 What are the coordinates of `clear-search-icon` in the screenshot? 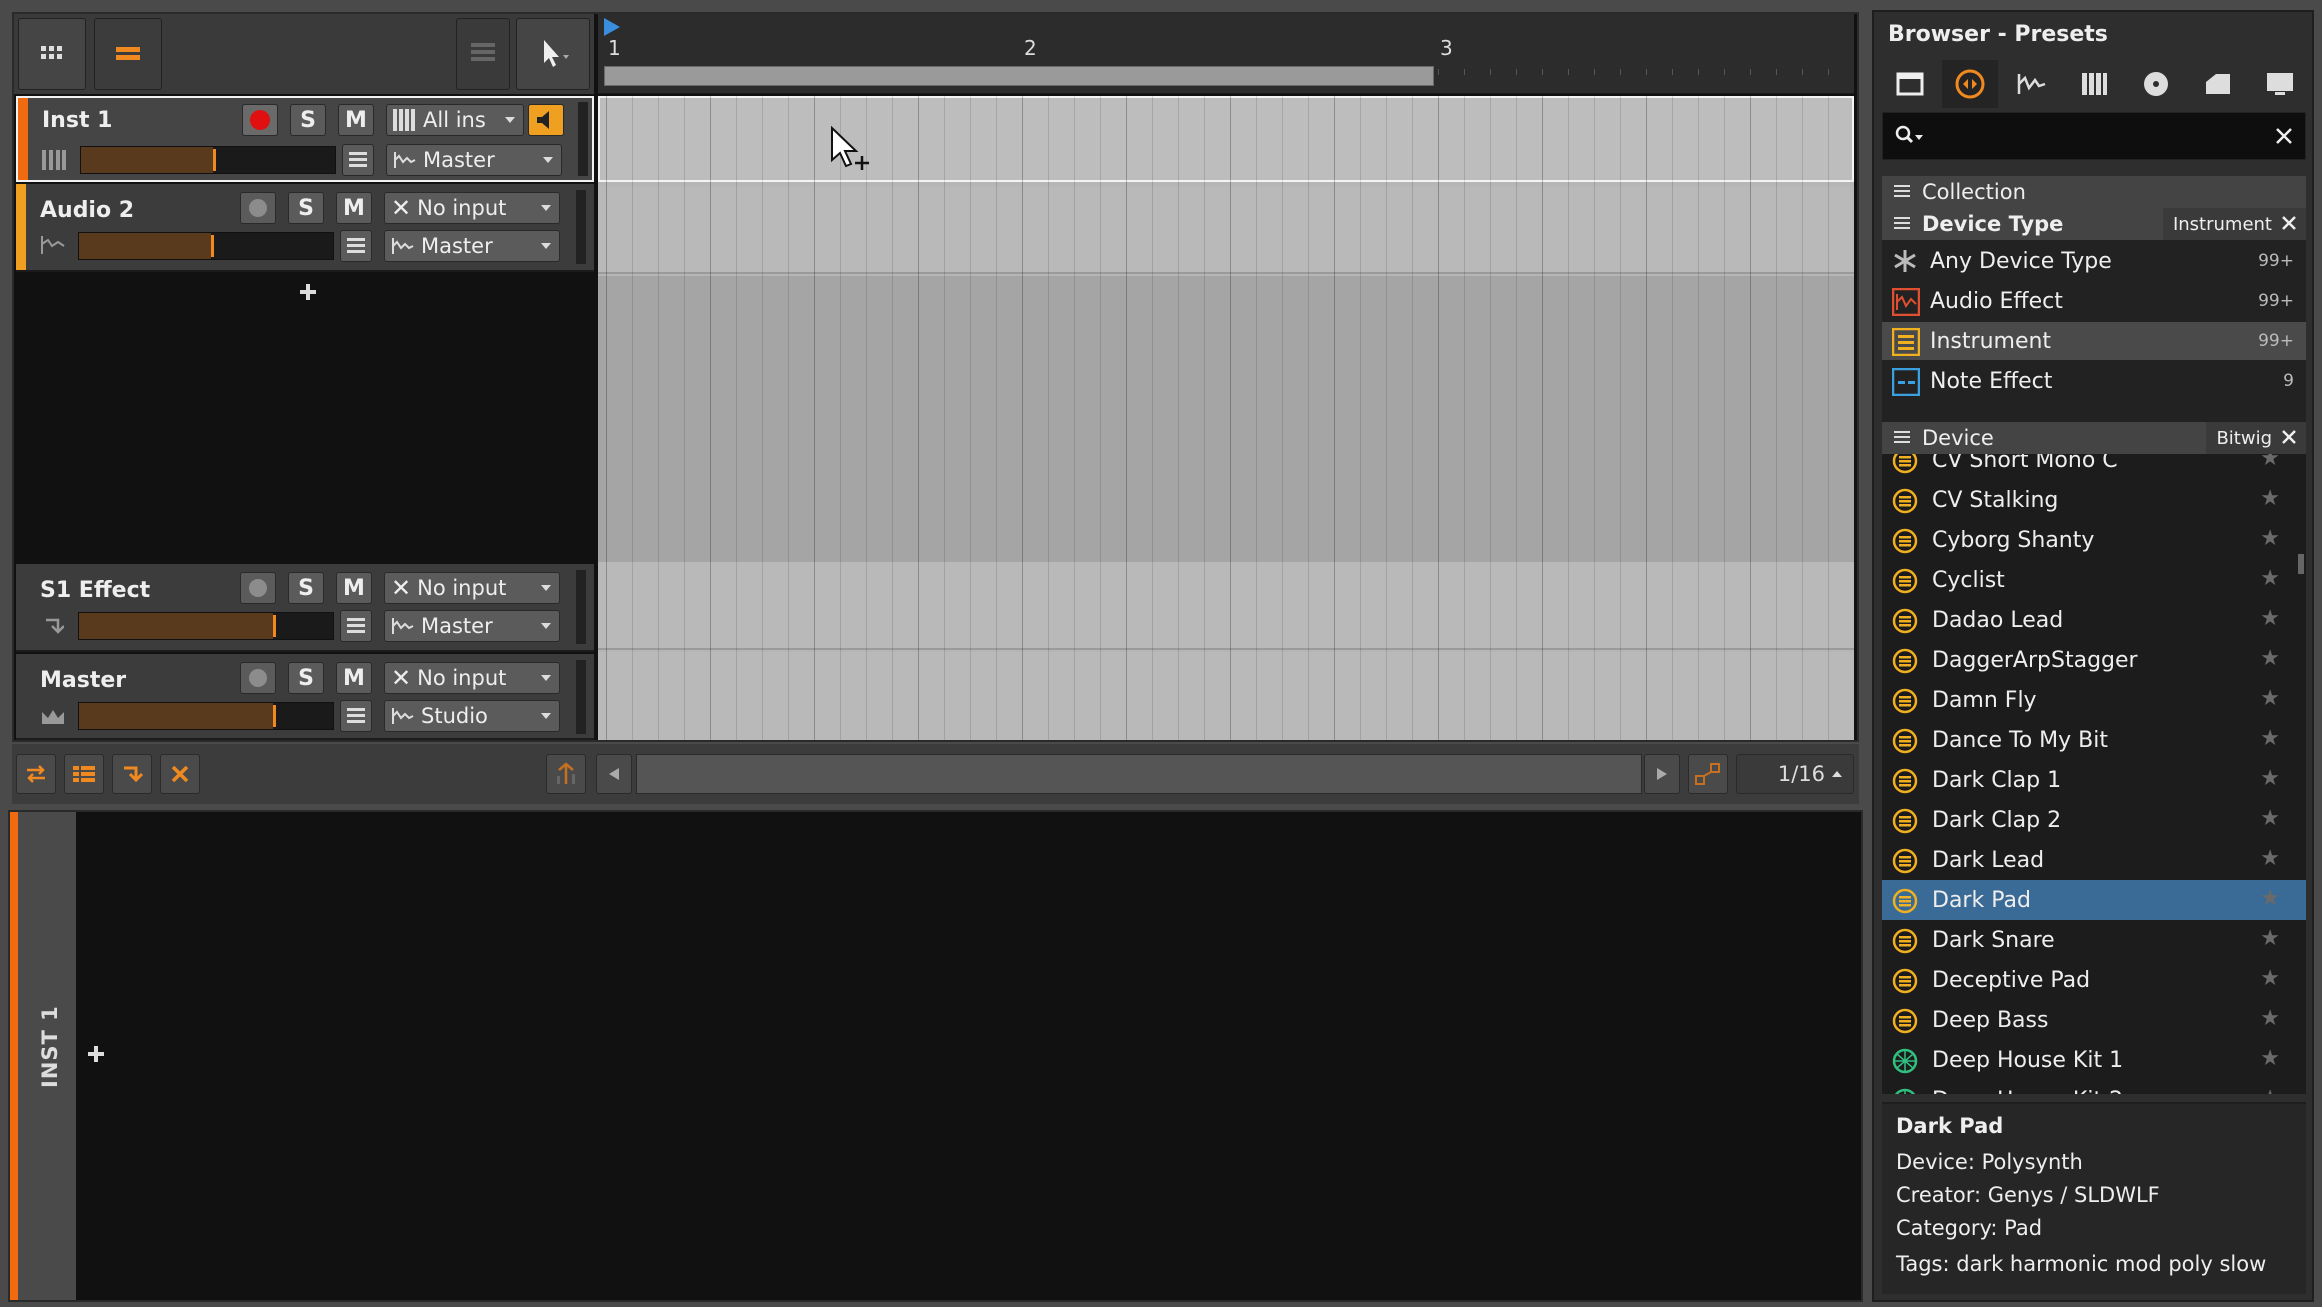 It's located at (2284, 136).